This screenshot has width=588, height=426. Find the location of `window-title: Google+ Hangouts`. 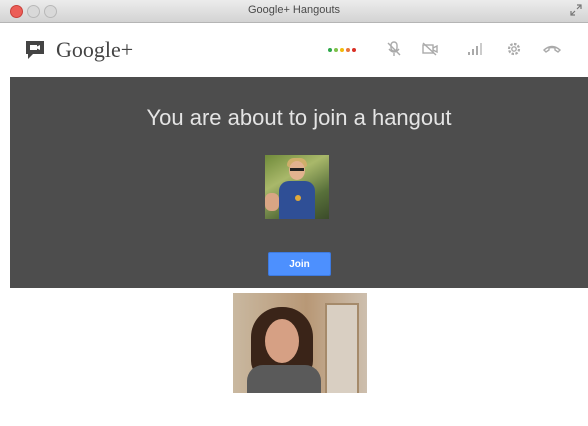

window-title: Google+ Hangouts is located at coordinates (294, 10).